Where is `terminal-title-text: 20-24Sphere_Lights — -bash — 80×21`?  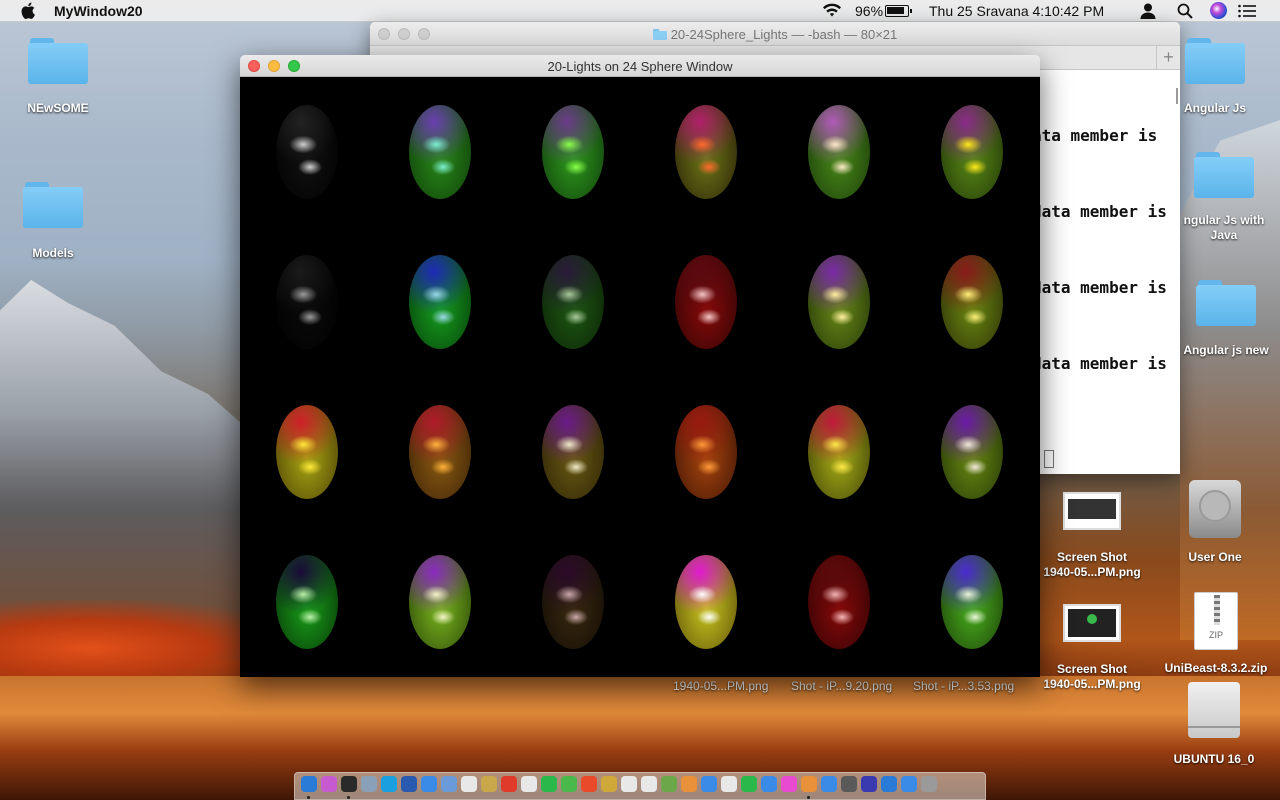 terminal-title-text: 20-24Sphere_Lights — -bash — 80×21 is located at coordinates (784, 34).